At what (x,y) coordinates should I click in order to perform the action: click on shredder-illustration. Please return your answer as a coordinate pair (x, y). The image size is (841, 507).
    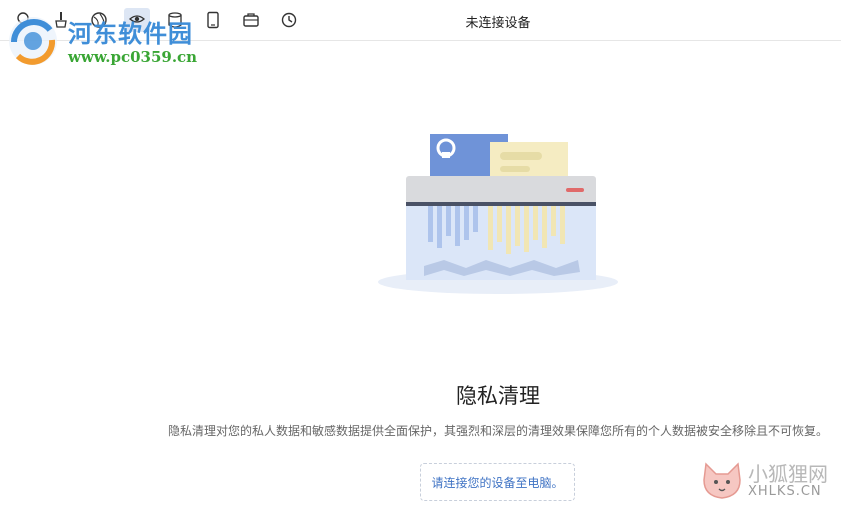
    Looking at the image, I should click on (498, 214).